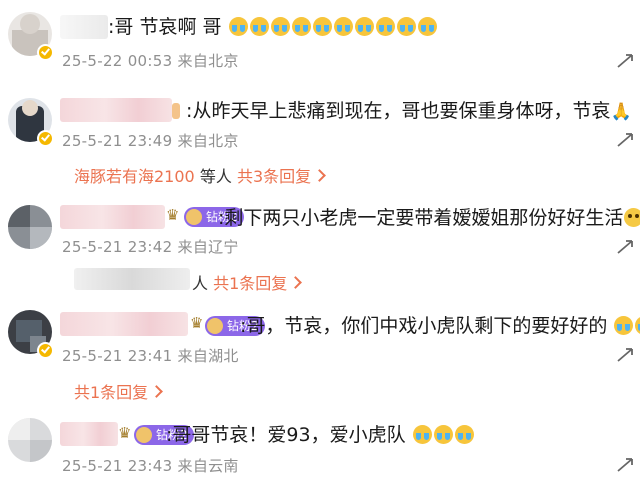  I want to click on comment-text: :剩下两只小老虎一定要带着嫒嫒姐那份好好生活, so click(429, 218).